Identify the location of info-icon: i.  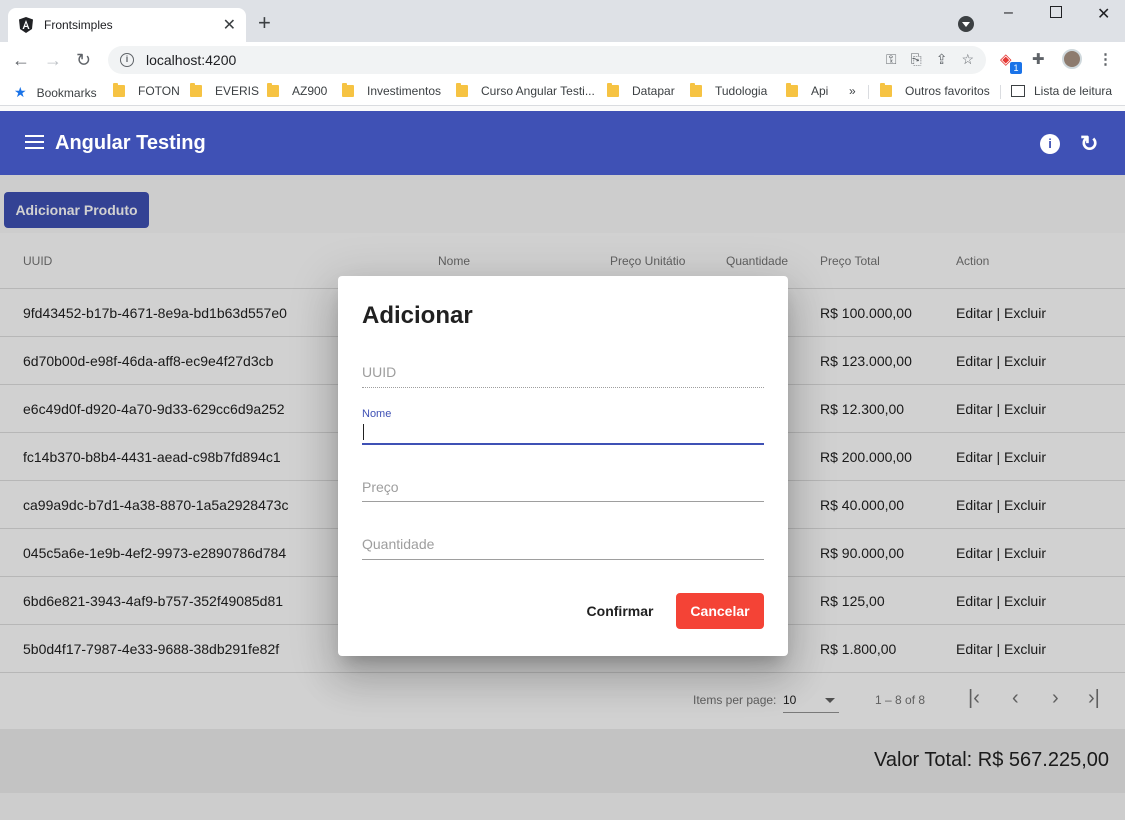
(1050, 144).